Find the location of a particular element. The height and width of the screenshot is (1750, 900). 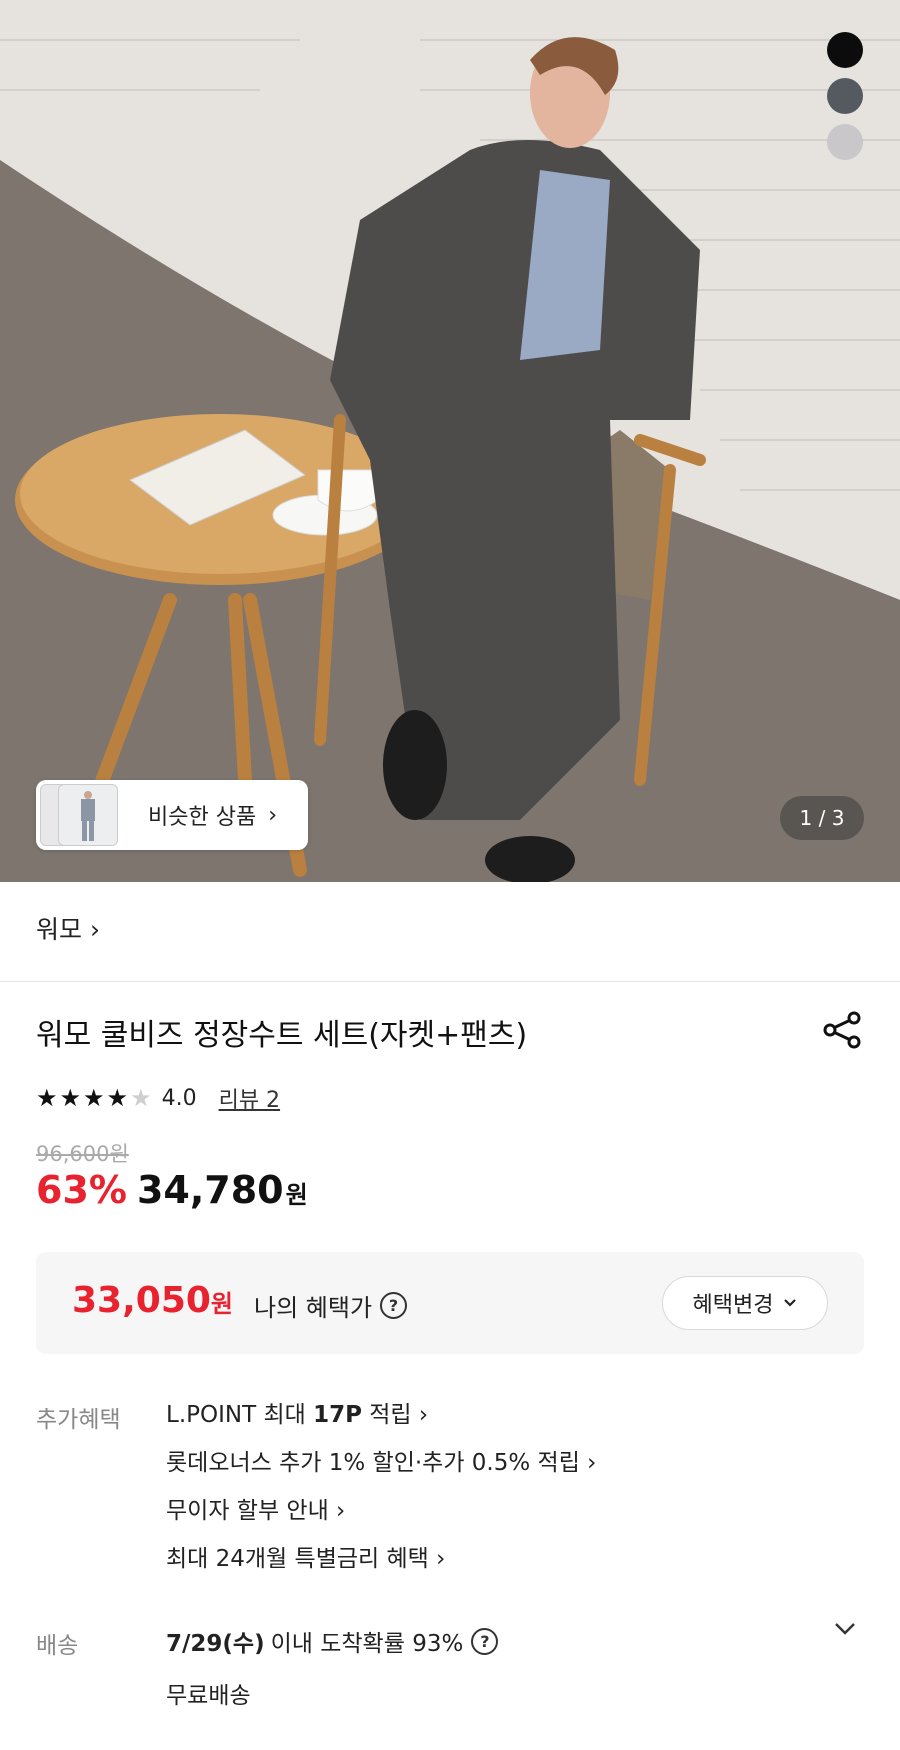

similar-product-thumbnails is located at coordinates (83, 815).